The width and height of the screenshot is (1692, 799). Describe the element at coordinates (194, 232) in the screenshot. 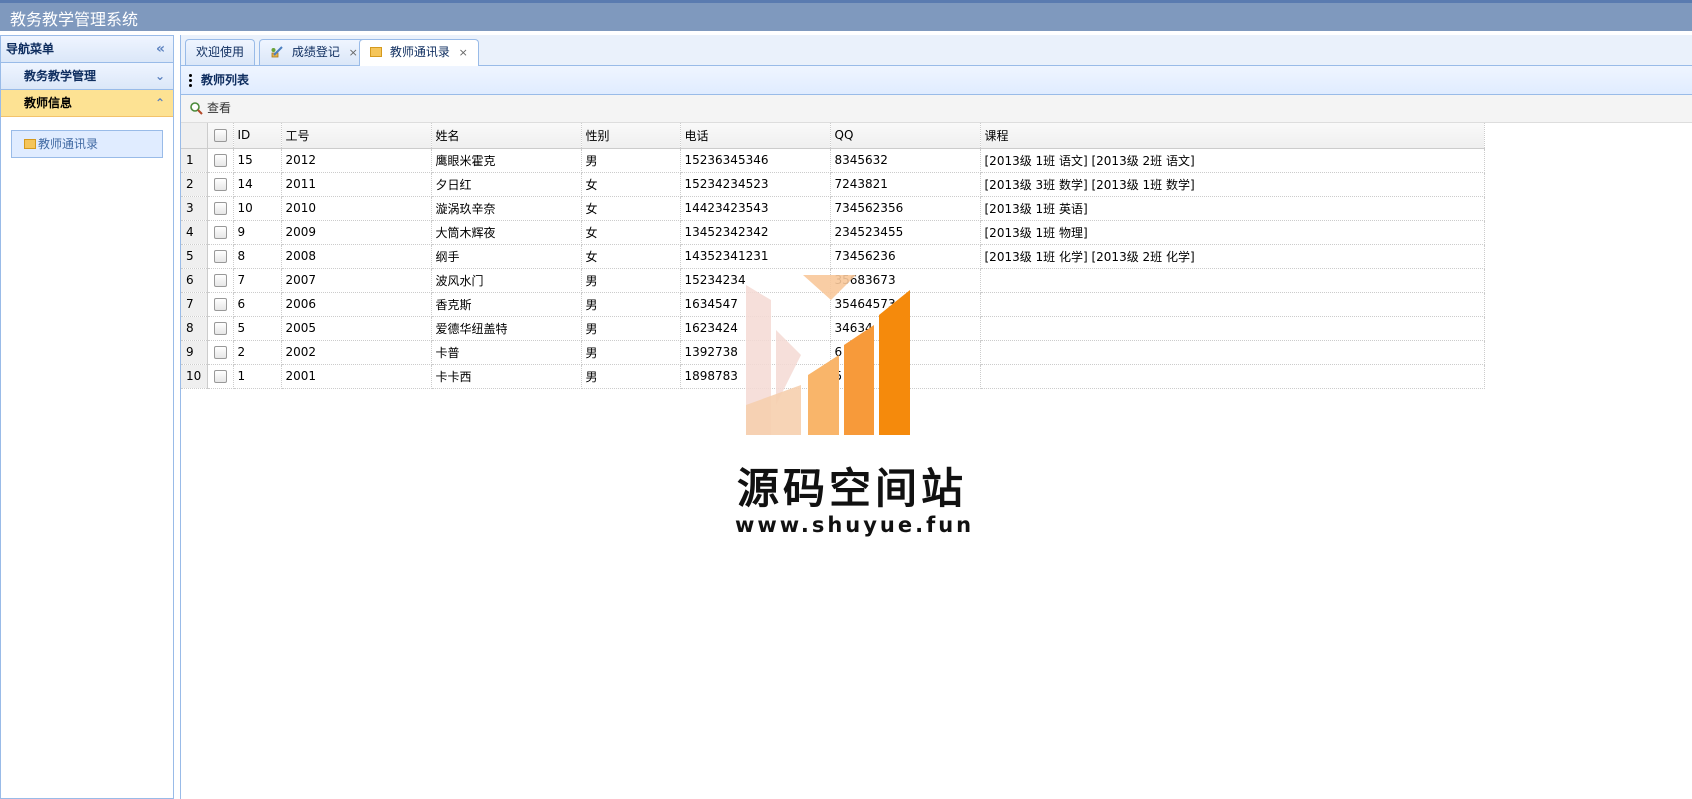

I see `row-number: 4` at that location.